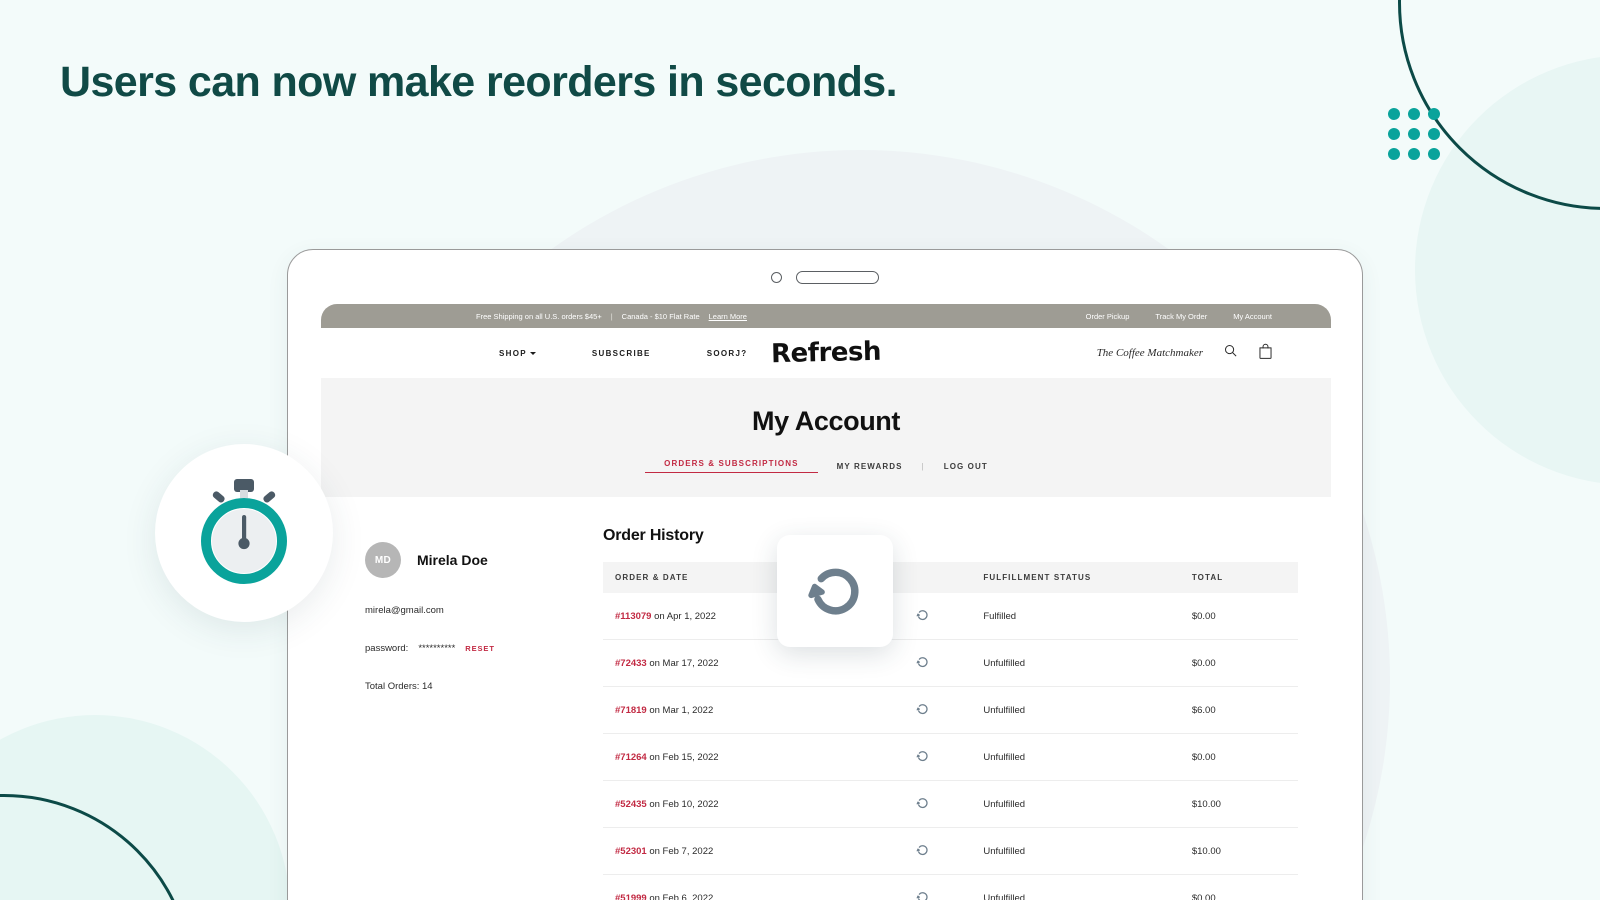 Image resolution: width=1600 pixels, height=900 pixels. What do you see at coordinates (452, 560) in the screenshot?
I see `user-name: Mirela Doe` at bounding box center [452, 560].